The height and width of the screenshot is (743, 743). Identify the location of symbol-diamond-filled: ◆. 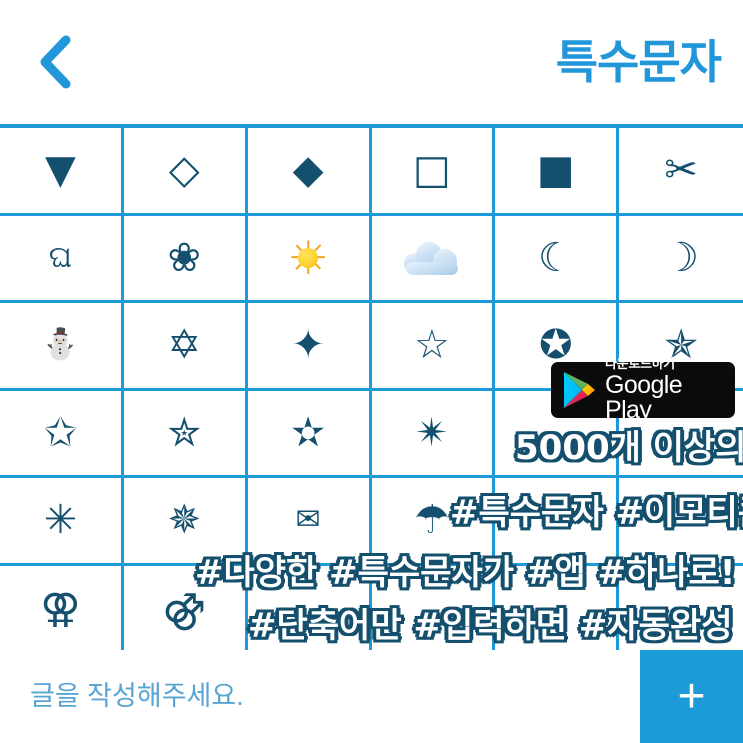
(309, 172).